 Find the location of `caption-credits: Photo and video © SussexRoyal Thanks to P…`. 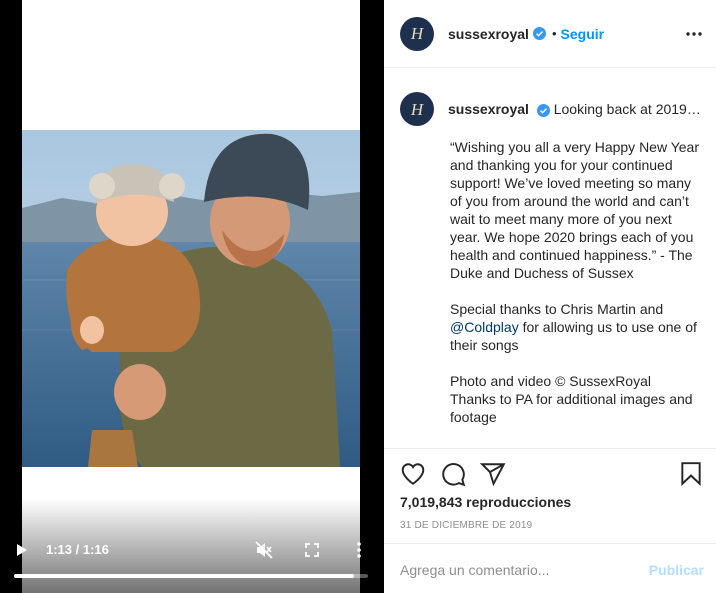

caption-credits: Photo and video © SussexRoyal Thanks to P… is located at coordinates (575, 399).